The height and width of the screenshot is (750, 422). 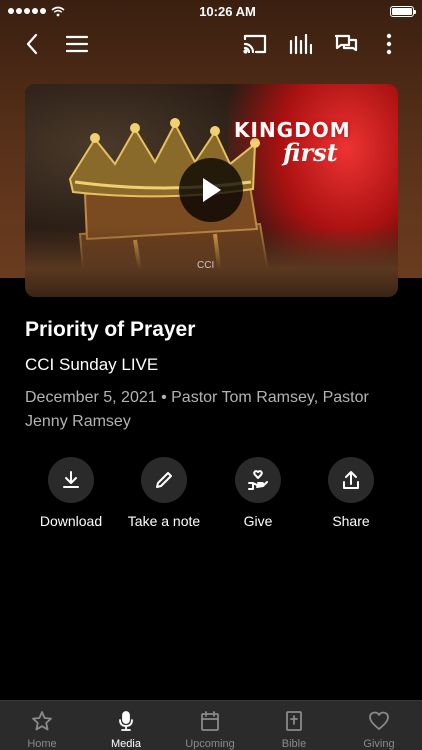 I want to click on take-note-label: Take a note, so click(x=164, y=521).